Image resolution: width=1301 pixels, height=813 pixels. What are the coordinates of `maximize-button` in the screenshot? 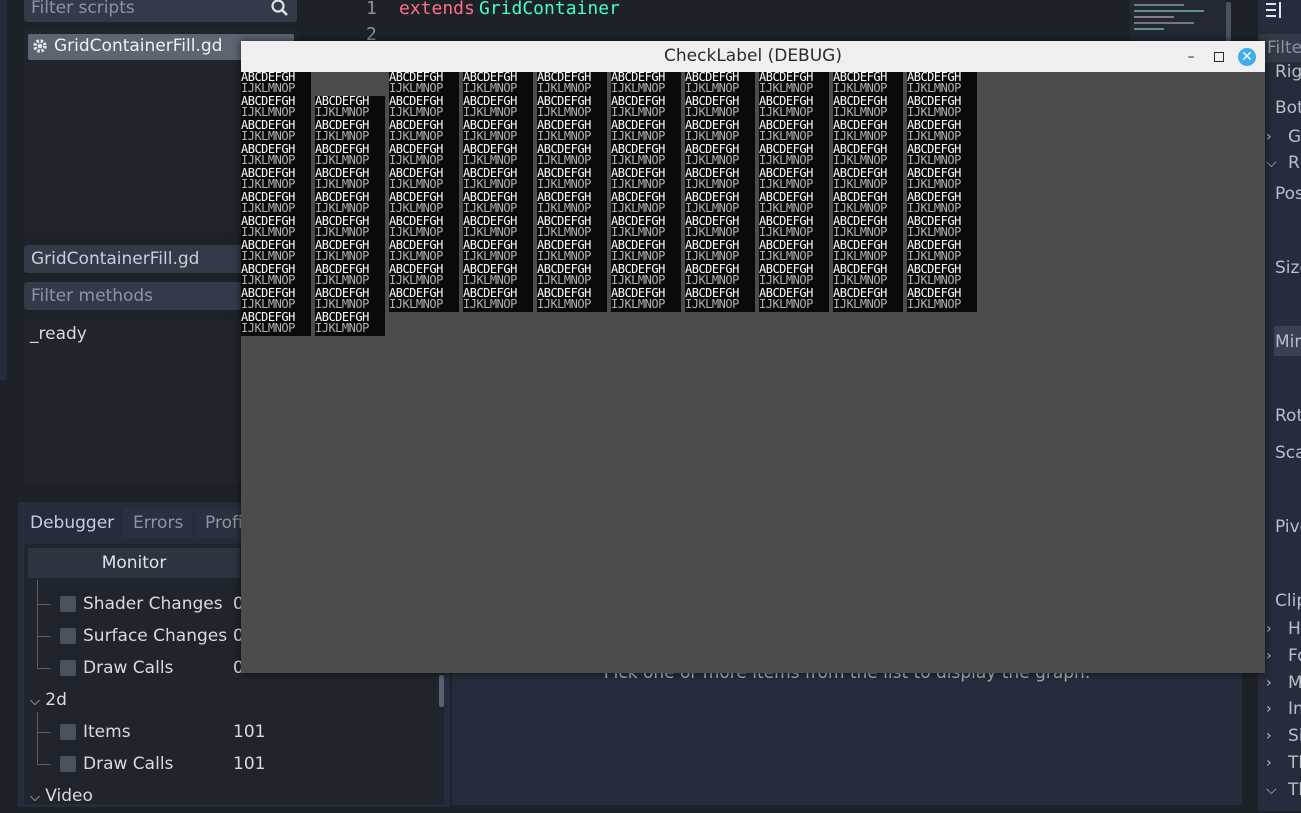 It's located at (1219, 57).